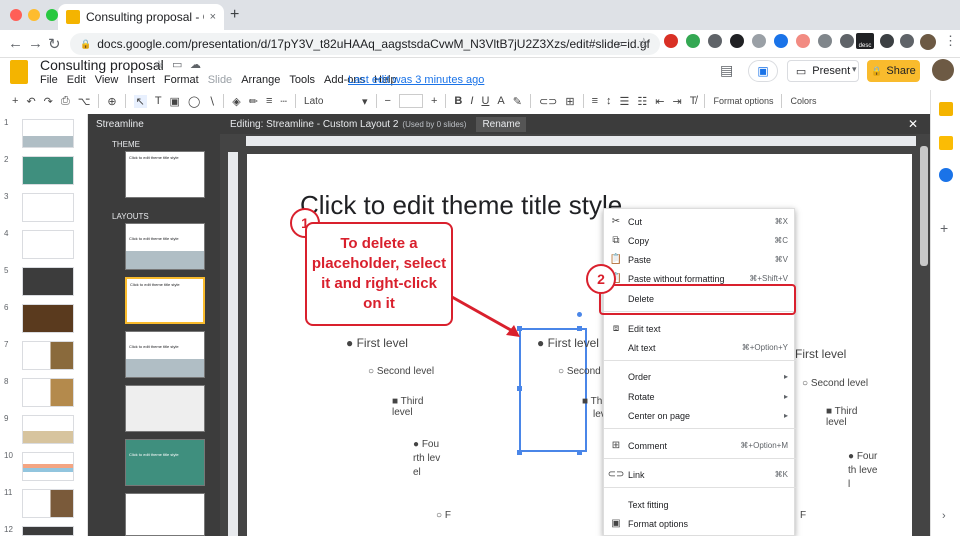 The width and height of the screenshot is (960, 536). Describe the element at coordinates (700, 328) in the screenshot. I see `menu-item-edit-text: ⧈ Edit text` at that location.